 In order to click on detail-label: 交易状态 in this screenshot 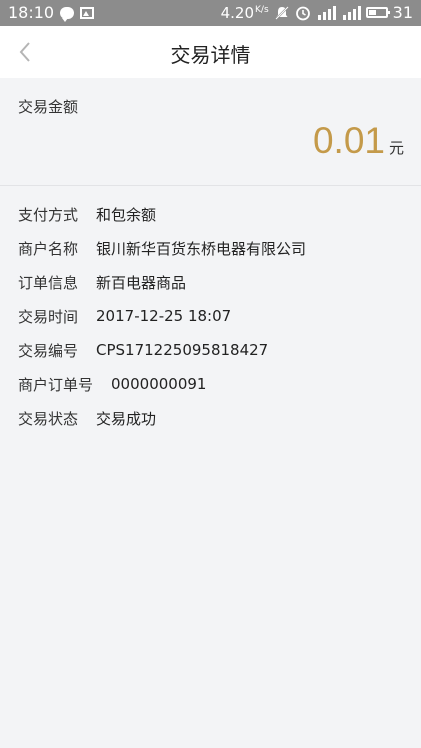, I will do `click(48, 418)`.